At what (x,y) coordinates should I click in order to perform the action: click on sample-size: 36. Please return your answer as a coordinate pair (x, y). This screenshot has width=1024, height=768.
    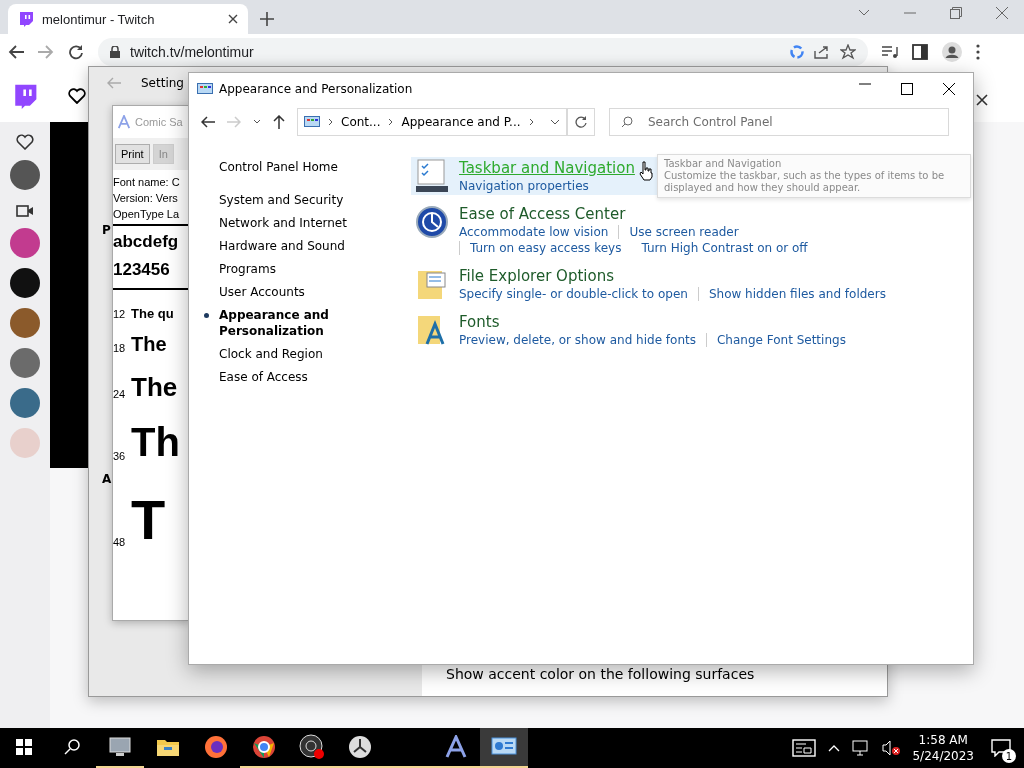
    Looking at the image, I should click on (120, 456).